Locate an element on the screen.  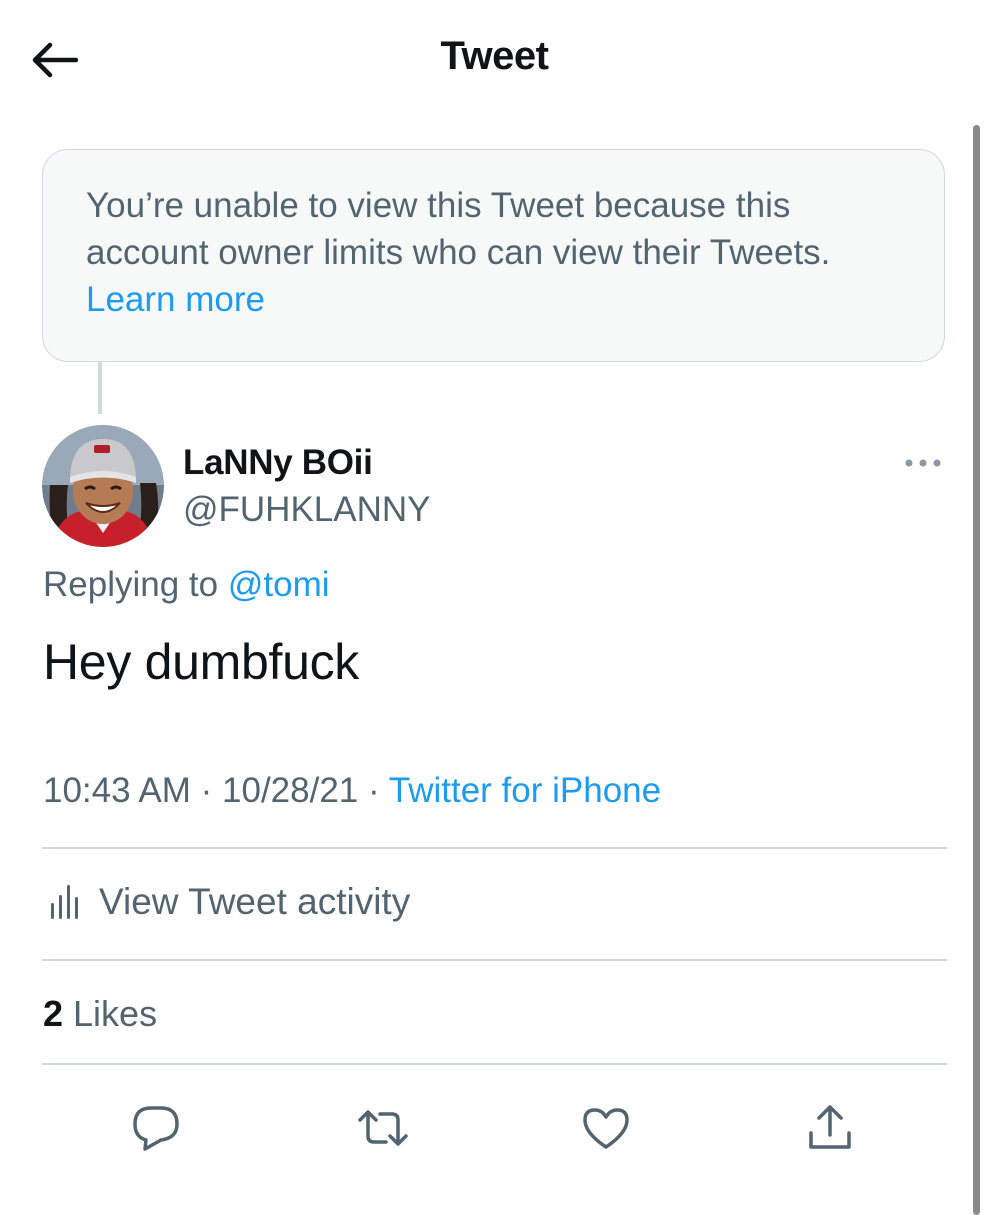
learn-more-link: Learn more is located at coordinates (175, 299).